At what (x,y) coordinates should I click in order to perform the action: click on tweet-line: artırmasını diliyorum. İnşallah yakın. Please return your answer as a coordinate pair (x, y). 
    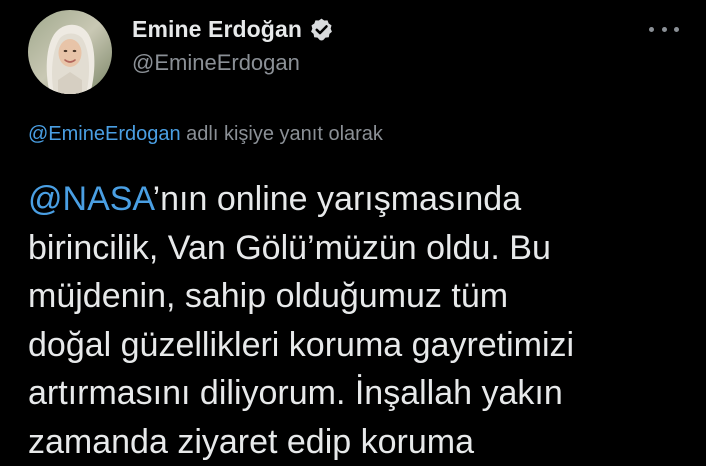
    Looking at the image, I should click on (363, 393).